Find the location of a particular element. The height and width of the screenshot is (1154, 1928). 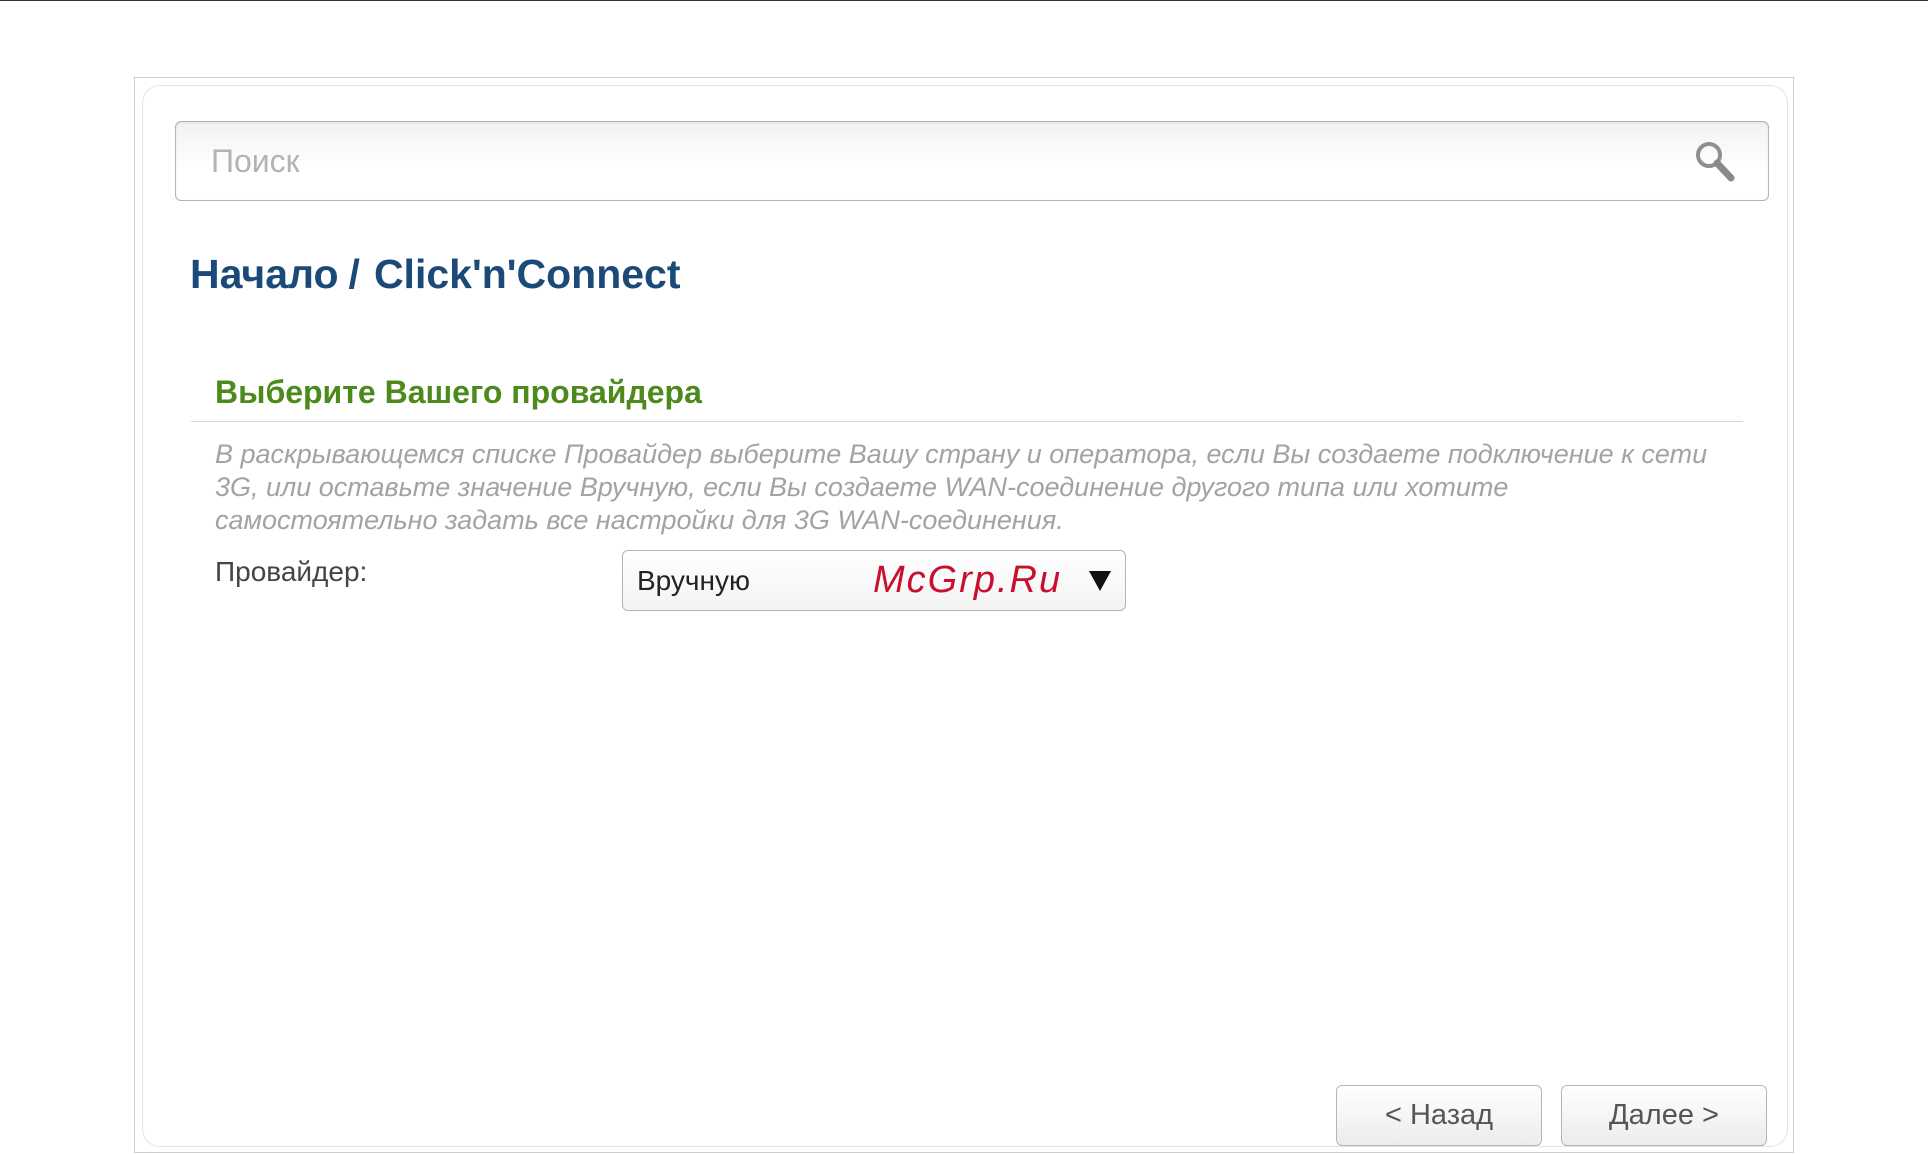

section-title: Выберите Вашего провайдера is located at coordinates (458, 392).